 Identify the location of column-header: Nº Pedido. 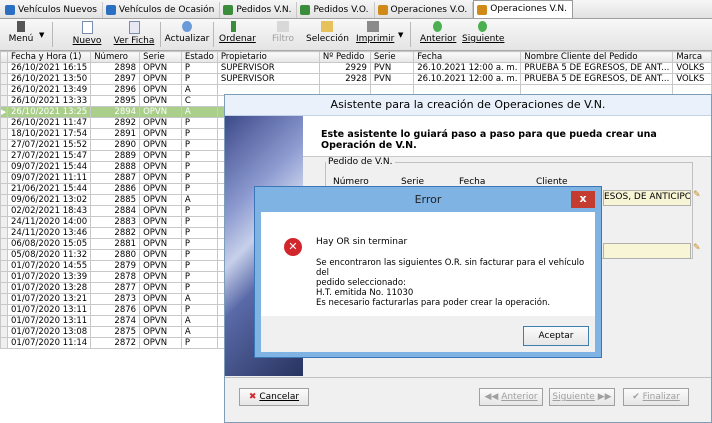
(344, 57).